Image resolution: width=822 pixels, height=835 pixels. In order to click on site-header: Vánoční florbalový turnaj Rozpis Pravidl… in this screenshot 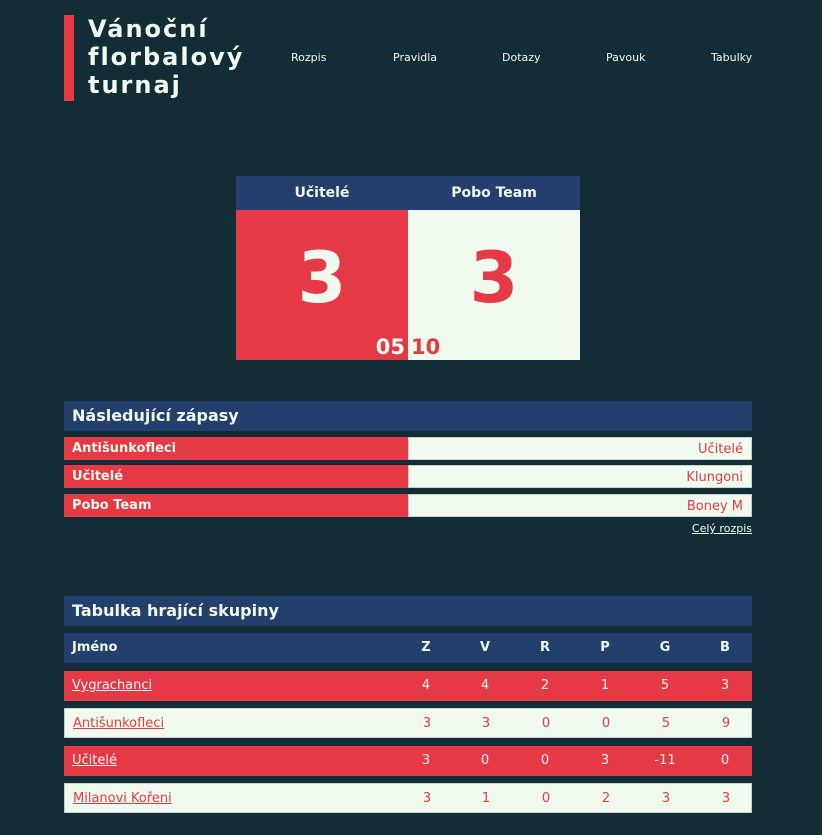, I will do `click(408, 58)`.